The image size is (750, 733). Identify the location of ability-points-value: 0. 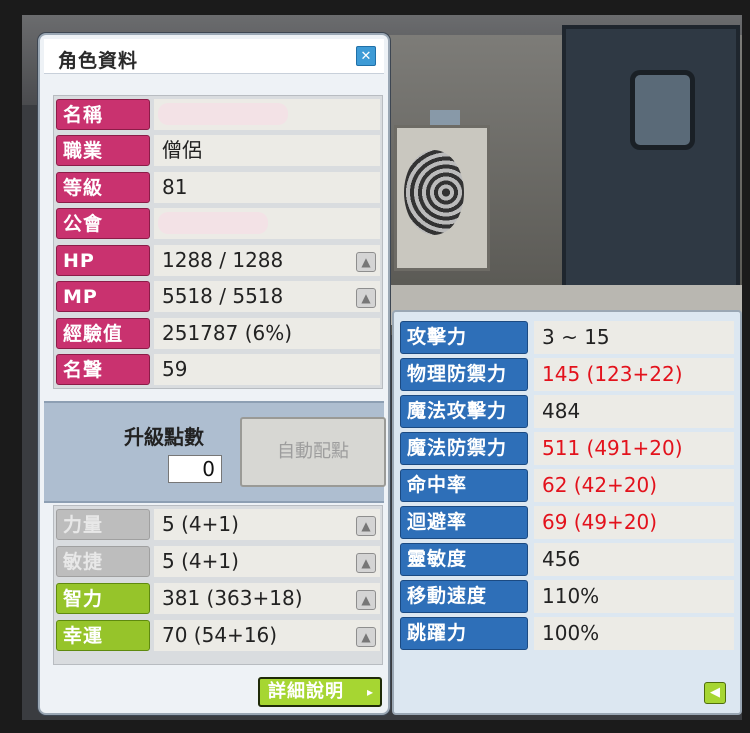
(195, 469).